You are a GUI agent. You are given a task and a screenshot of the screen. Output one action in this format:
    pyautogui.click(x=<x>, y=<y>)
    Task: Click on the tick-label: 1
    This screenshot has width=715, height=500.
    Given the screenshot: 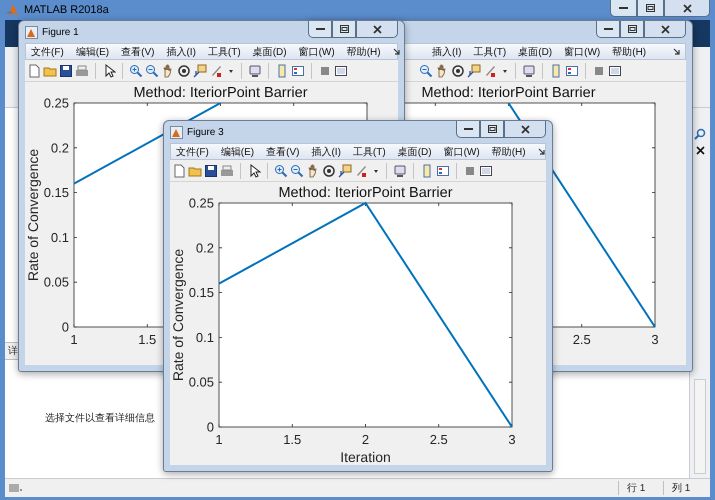 What is the action you would take?
    pyautogui.click(x=74, y=339)
    